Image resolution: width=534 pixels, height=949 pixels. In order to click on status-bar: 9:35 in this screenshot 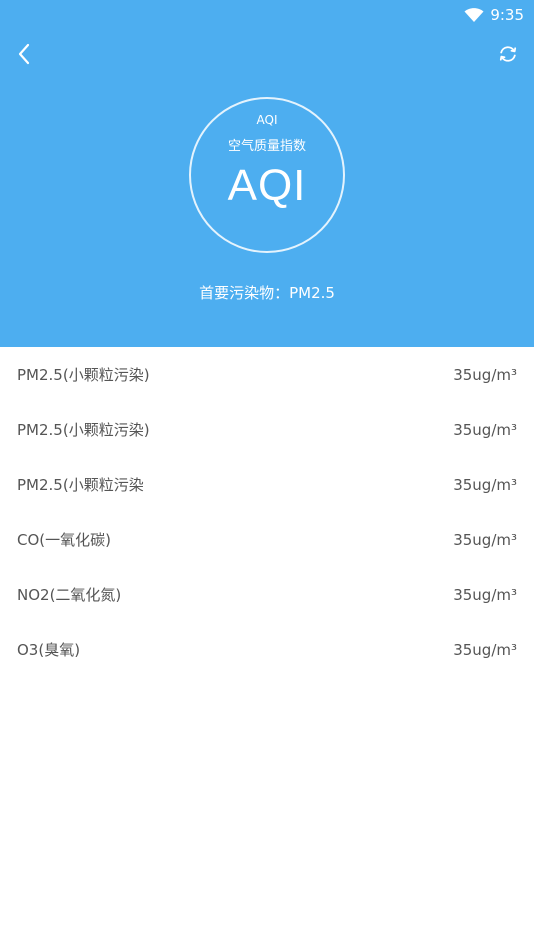, I will do `click(494, 15)`.